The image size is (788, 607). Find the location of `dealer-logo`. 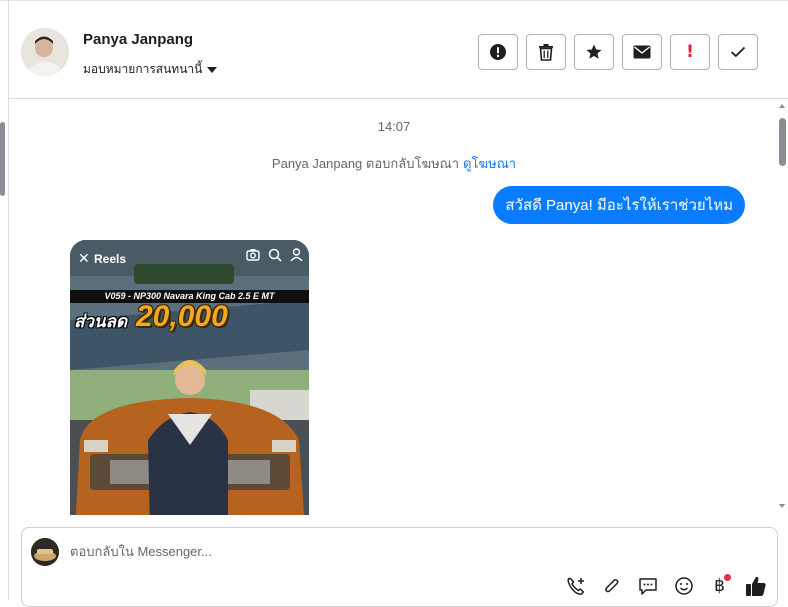

dealer-logo is located at coordinates (184, 274).